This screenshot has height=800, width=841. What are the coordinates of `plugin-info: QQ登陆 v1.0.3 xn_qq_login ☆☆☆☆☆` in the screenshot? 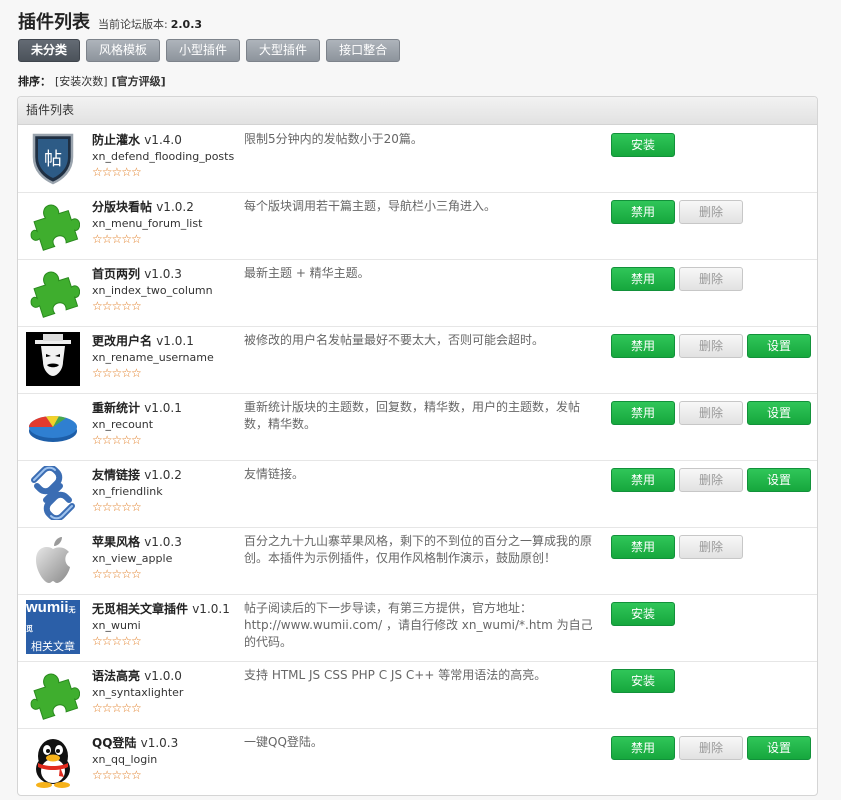 It's located at (167, 758).